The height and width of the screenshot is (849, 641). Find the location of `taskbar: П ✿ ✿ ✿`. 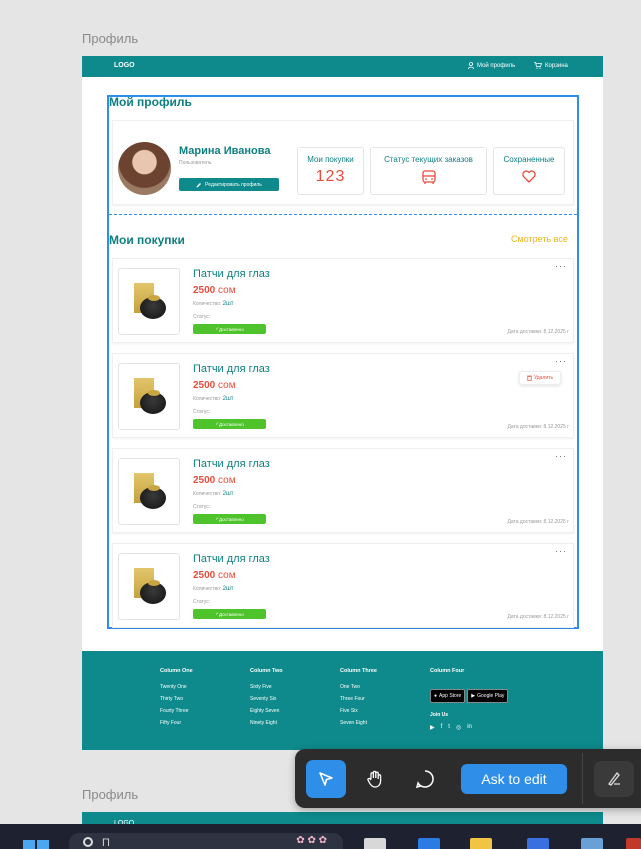

taskbar: П ✿ ✿ ✿ is located at coordinates (320, 836).